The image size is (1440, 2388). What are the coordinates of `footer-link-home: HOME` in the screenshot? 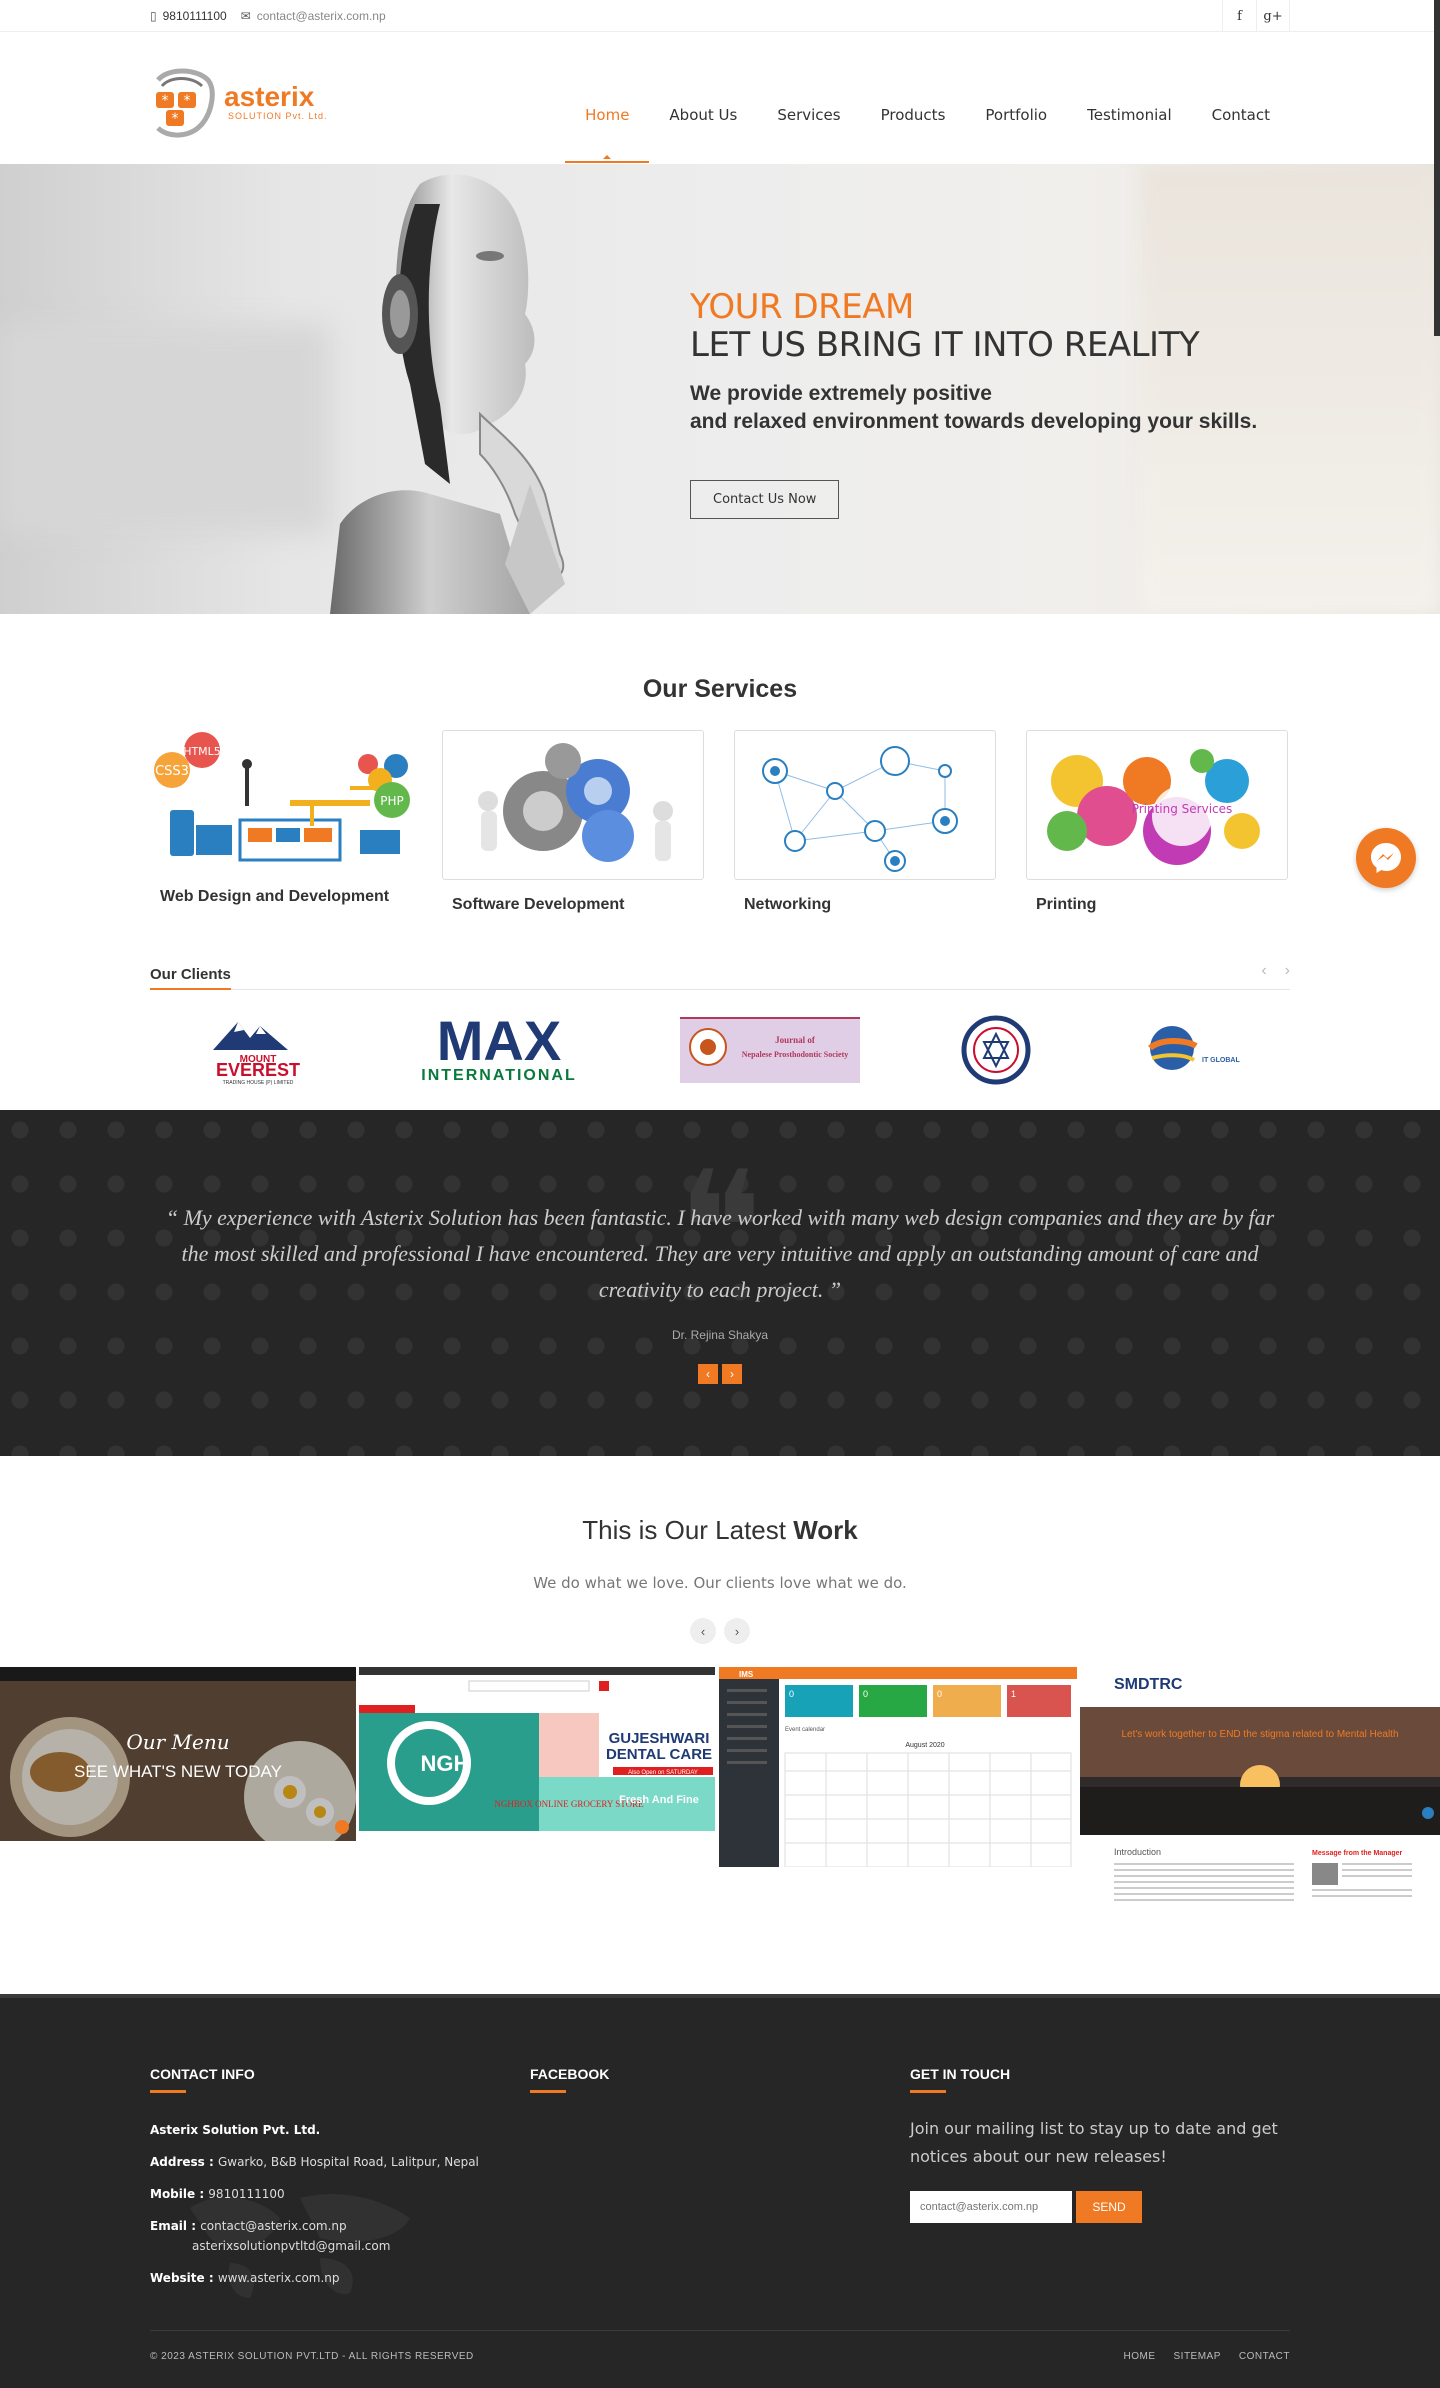 It's located at (1140, 2356).